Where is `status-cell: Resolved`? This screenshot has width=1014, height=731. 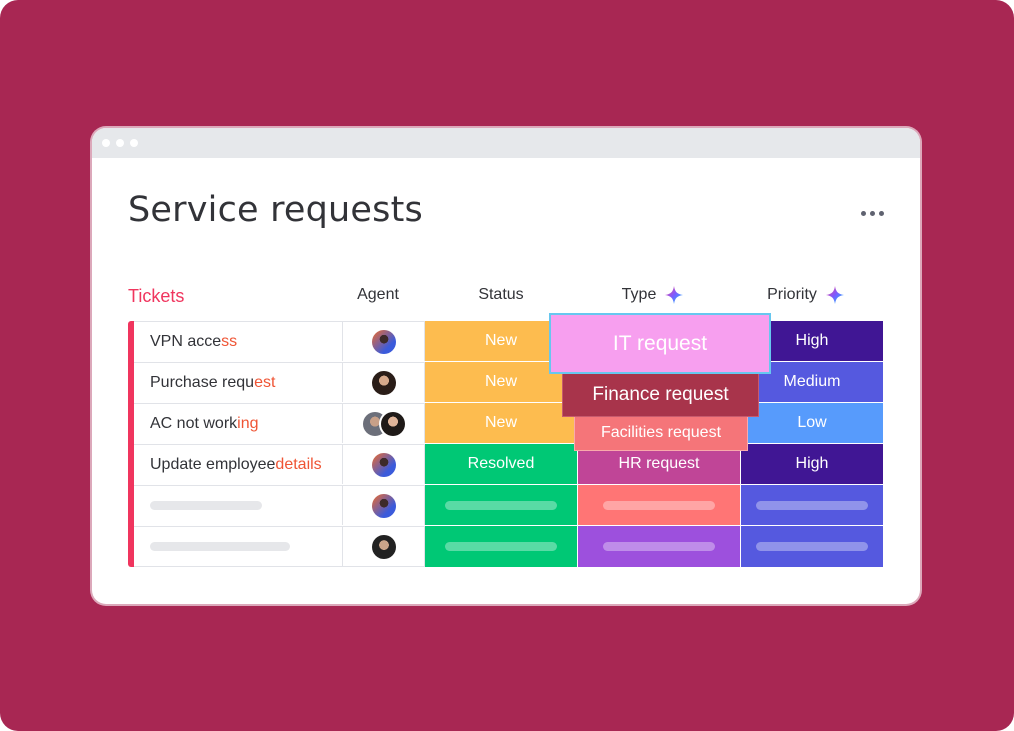 status-cell: Resolved is located at coordinates (501, 464).